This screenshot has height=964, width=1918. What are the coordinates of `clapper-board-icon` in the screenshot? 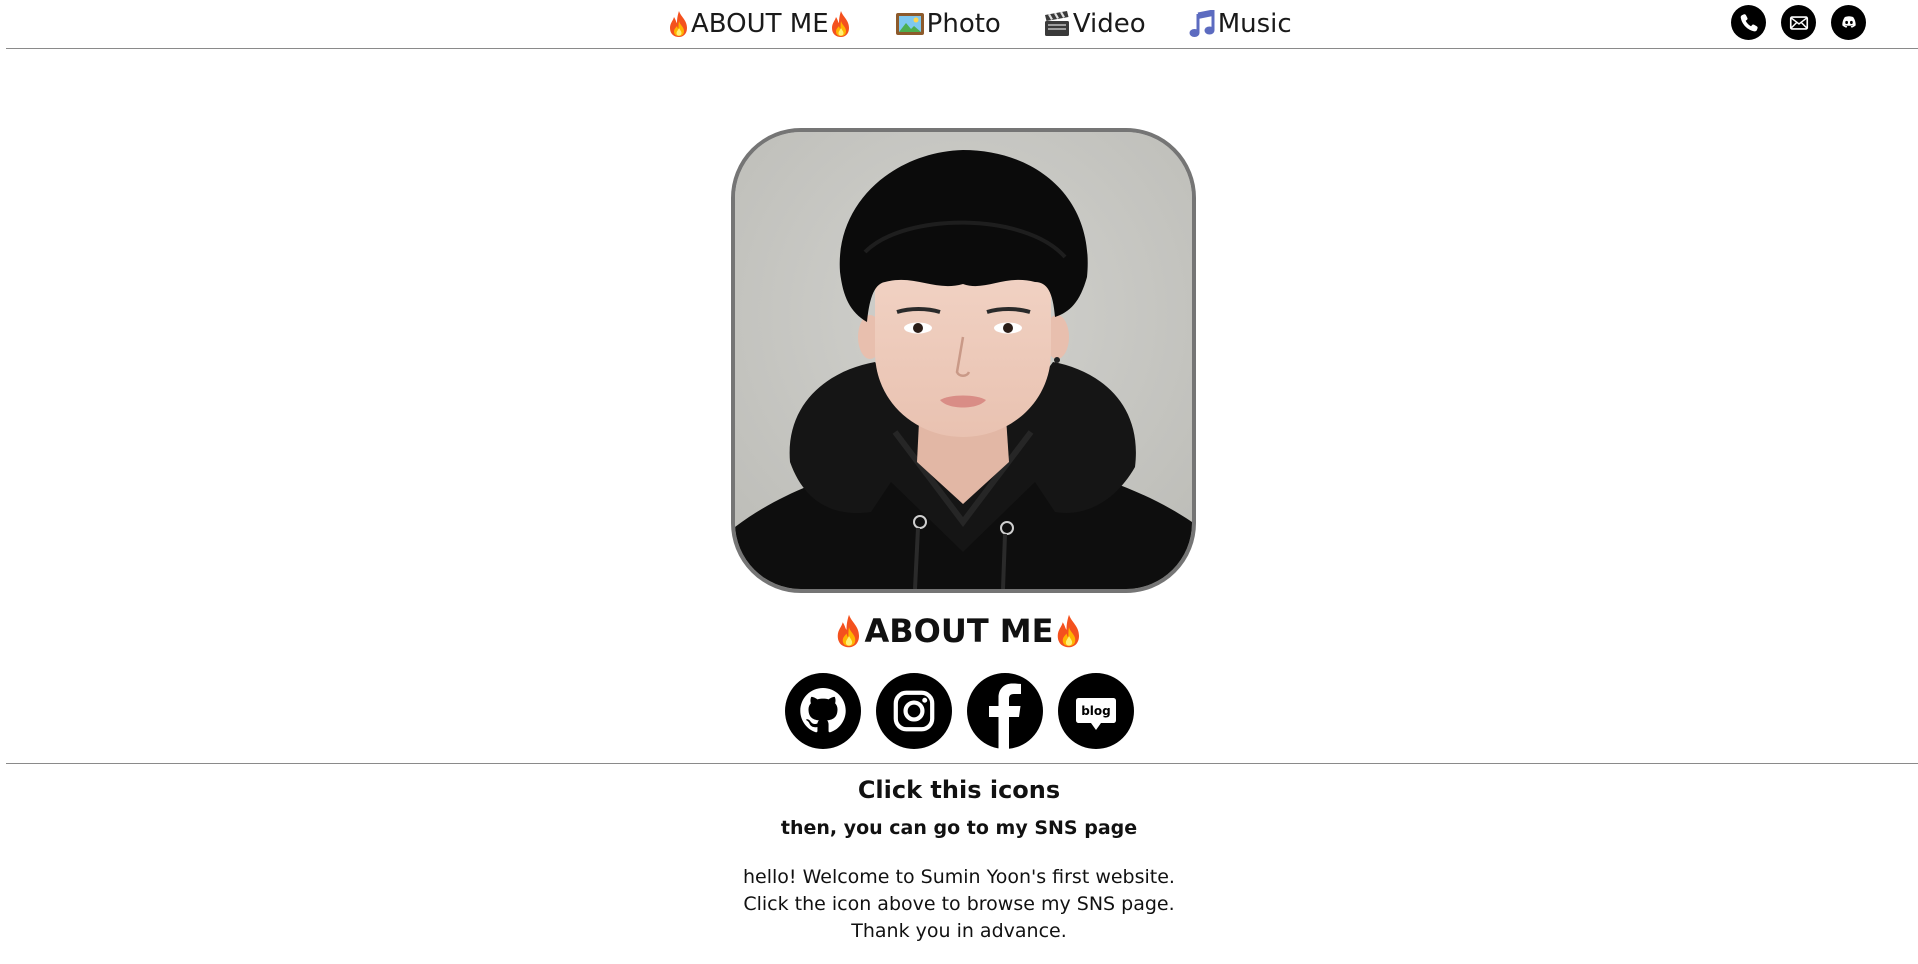 It's located at (1057, 24).